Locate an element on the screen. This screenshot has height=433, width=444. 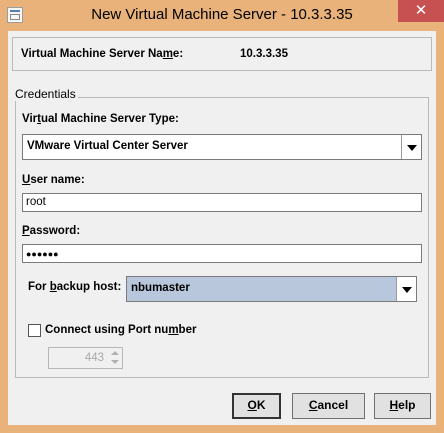
password-value: ●●●●●● is located at coordinates (42, 254).